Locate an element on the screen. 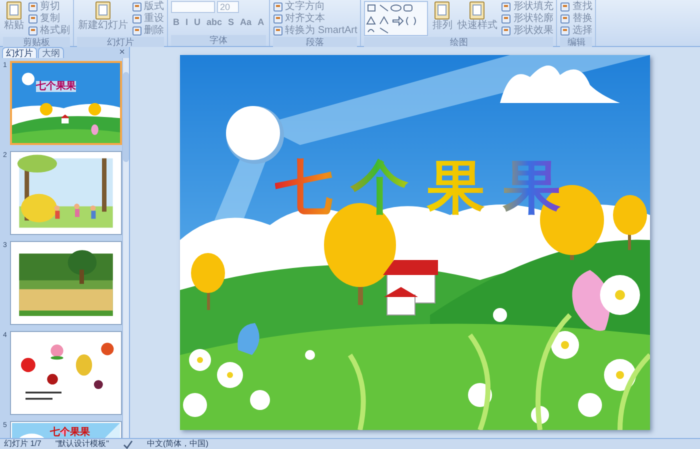 Image resolution: width=700 pixels, height=449 pixels. ribbon-button: 版式 is located at coordinates (148, 7).